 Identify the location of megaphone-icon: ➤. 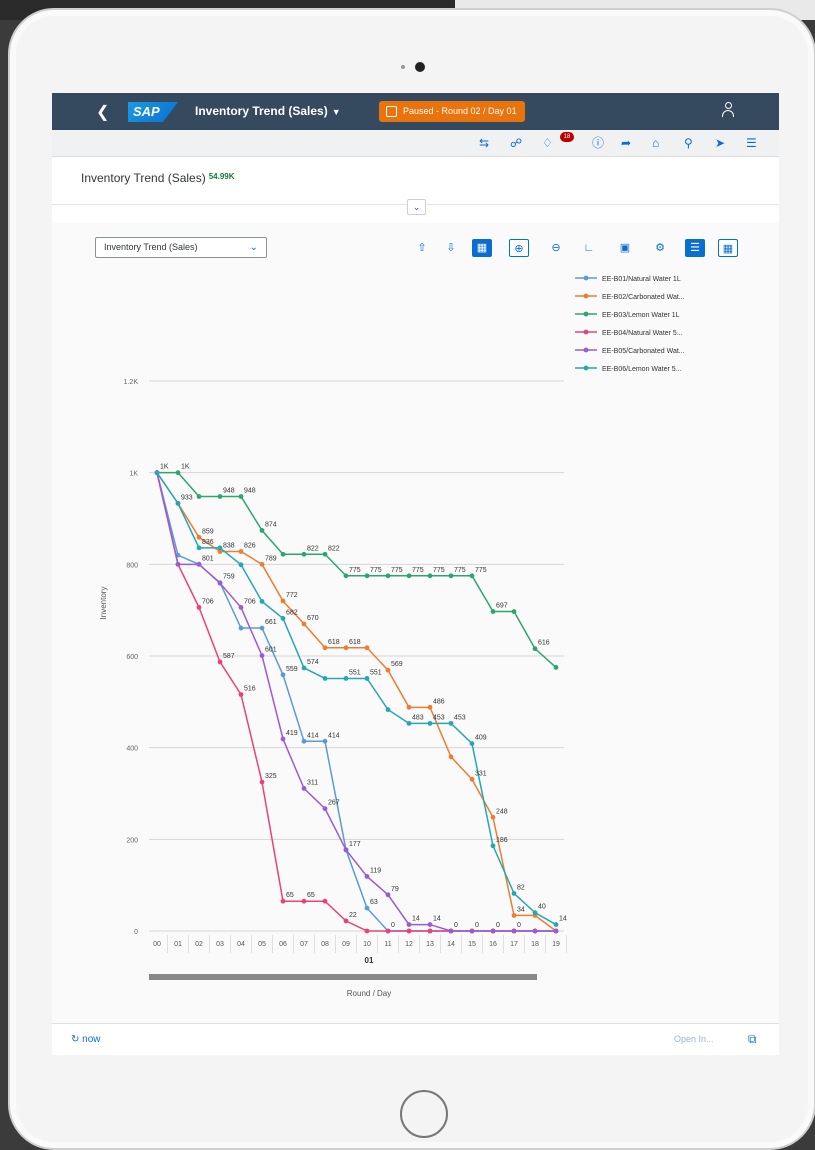
(720, 143).